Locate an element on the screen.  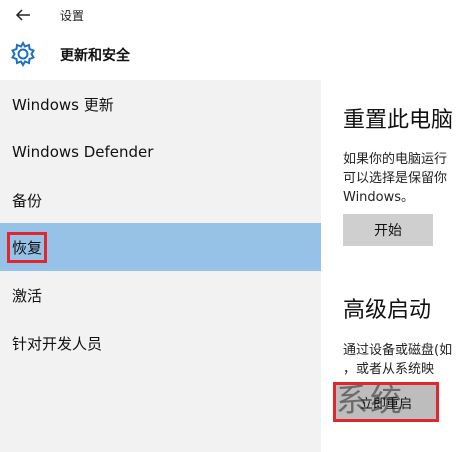
advanced-startup-heading: 高级启动 is located at coordinates (387, 310).